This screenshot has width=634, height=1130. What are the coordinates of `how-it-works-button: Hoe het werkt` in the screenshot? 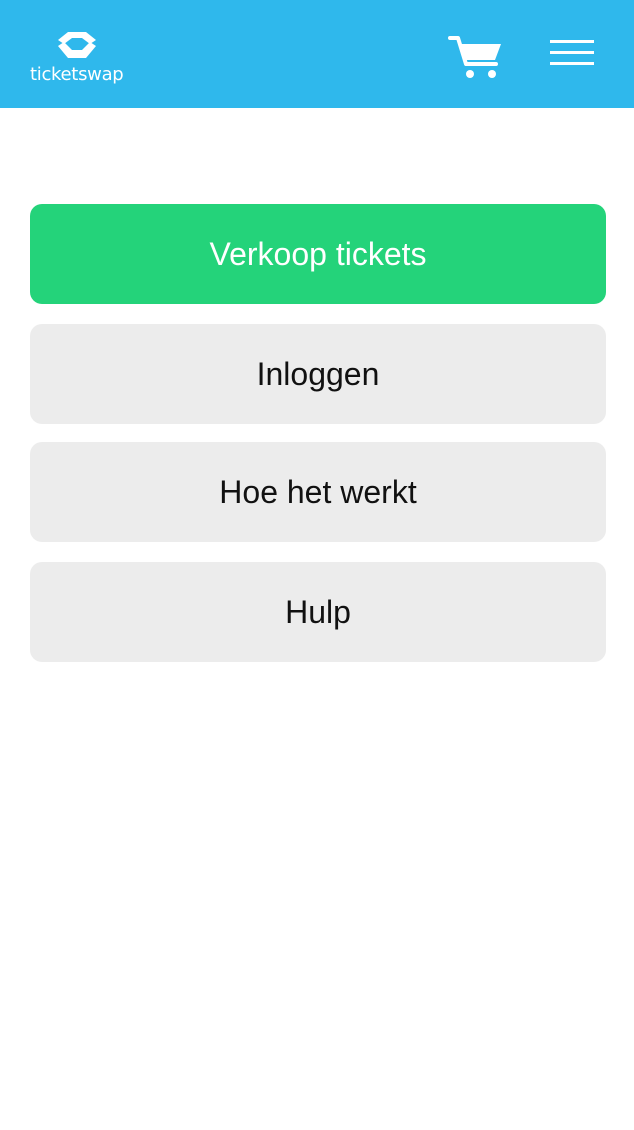 It's located at (318, 492).